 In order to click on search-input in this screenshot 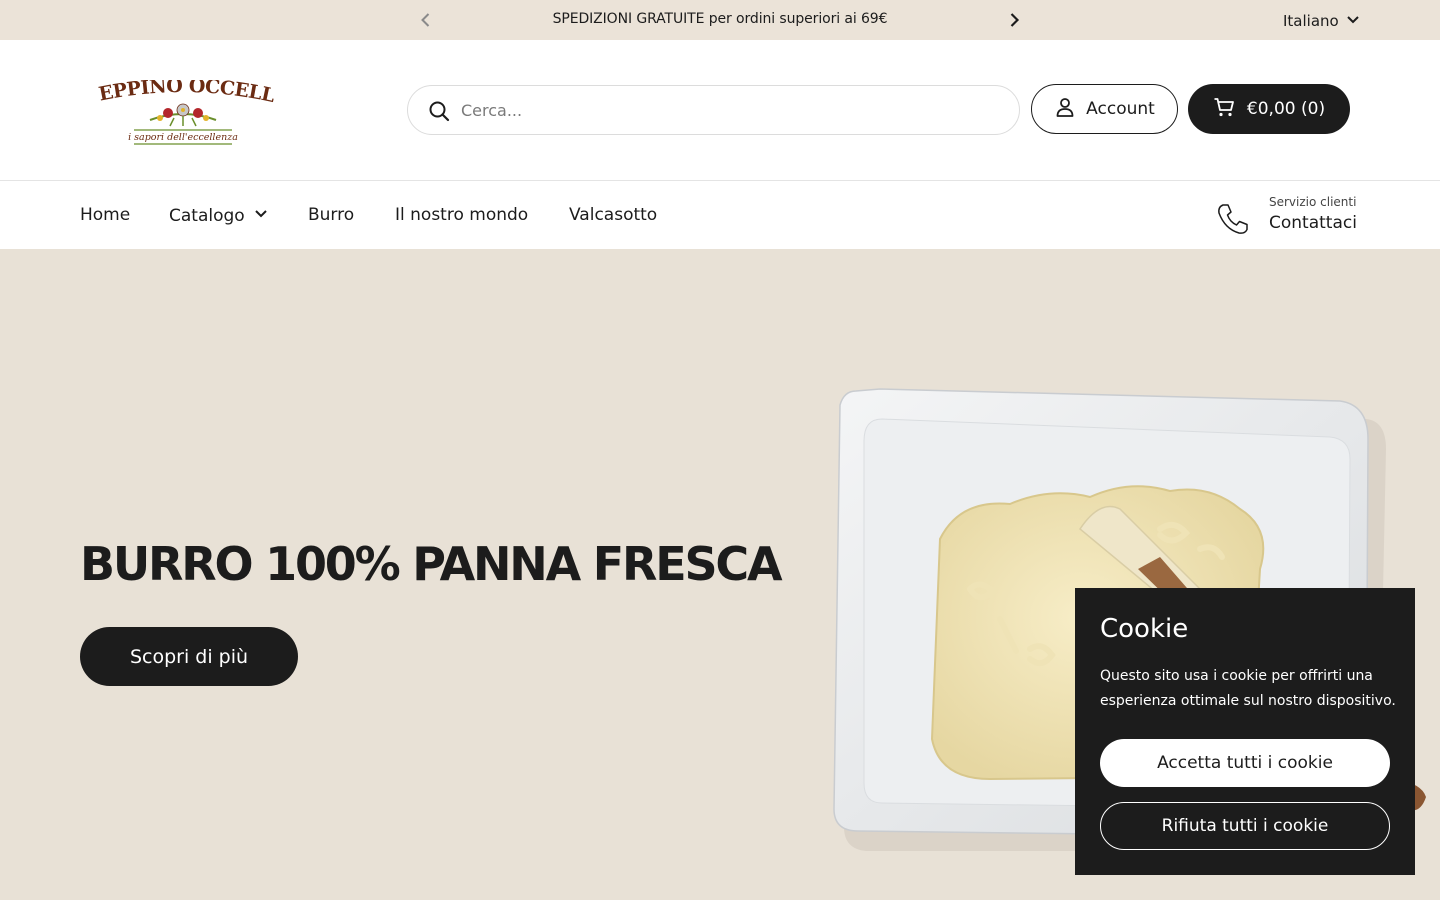, I will do `click(731, 110)`.